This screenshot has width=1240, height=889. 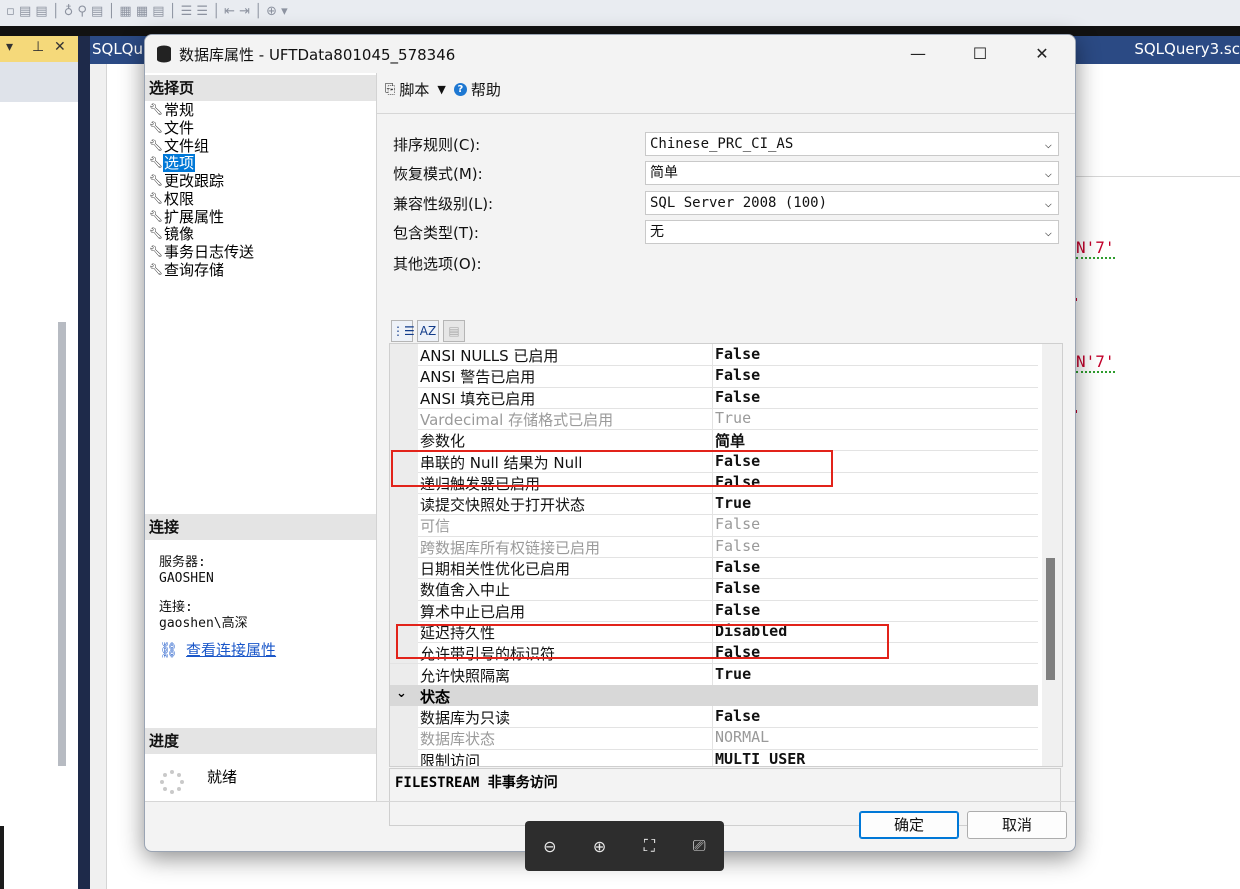 What do you see at coordinates (852, 232) in the screenshot?
I see `containment-select: 无 ⌵` at bounding box center [852, 232].